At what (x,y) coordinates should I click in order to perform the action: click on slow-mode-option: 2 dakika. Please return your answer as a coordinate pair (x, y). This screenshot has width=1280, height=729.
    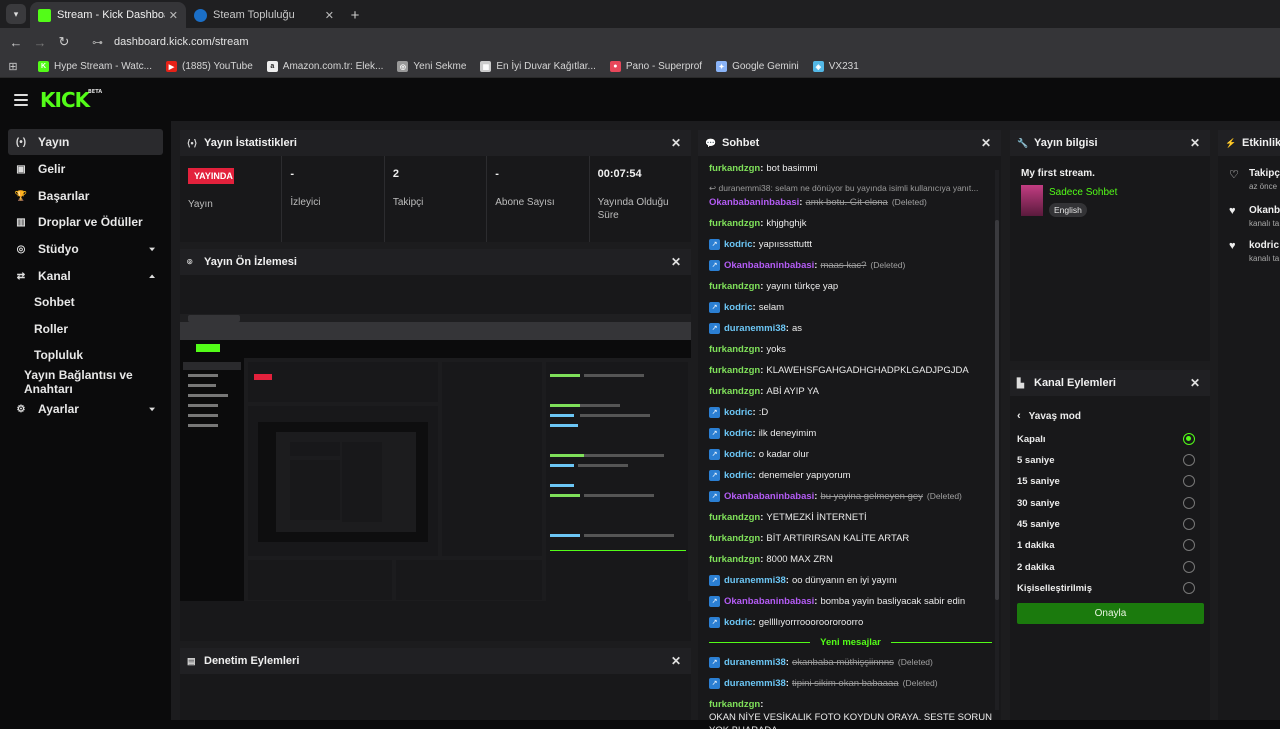
    Looking at the image, I should click on (1110, 567).